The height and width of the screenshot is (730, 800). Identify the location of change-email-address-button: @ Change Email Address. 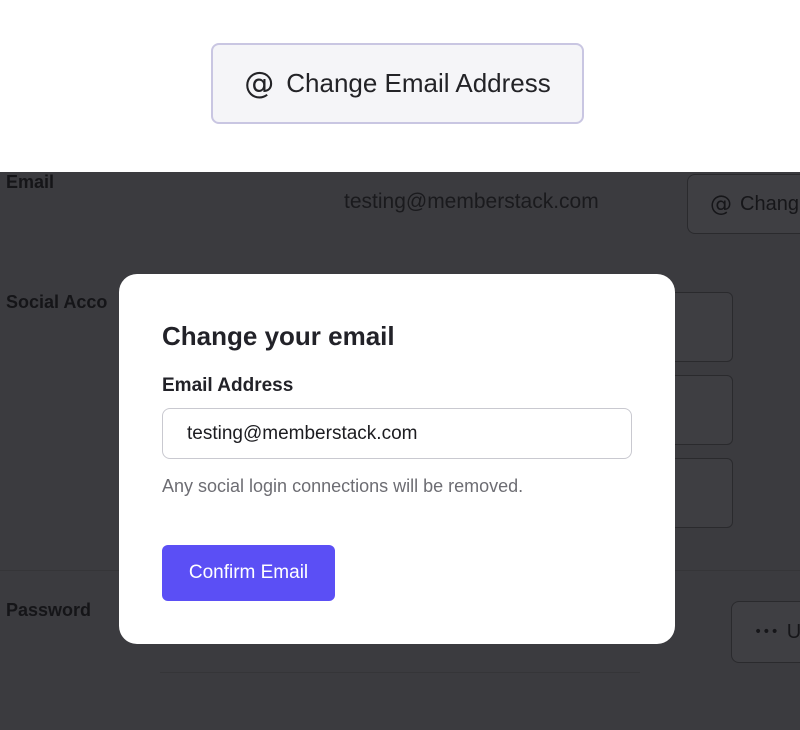
(397, 83).